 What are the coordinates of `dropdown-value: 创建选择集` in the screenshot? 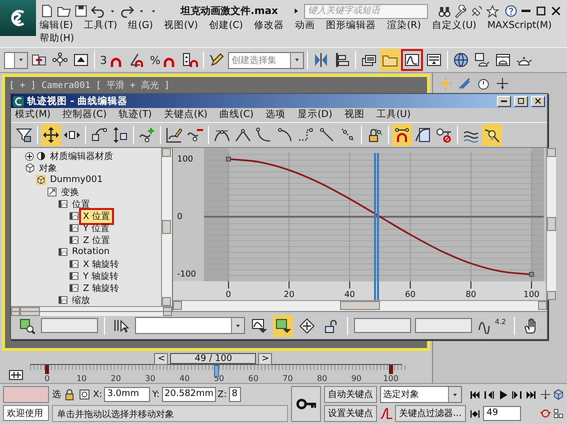 It's located at (253, 60).